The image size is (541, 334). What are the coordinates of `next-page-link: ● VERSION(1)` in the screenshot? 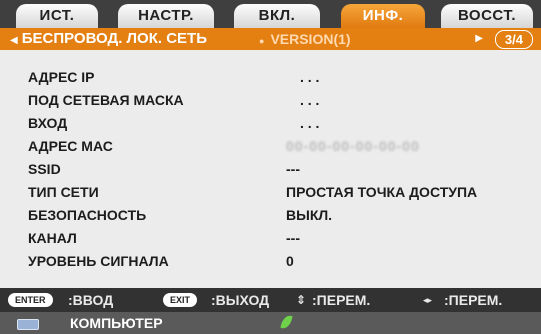 It's located at (305, 40).